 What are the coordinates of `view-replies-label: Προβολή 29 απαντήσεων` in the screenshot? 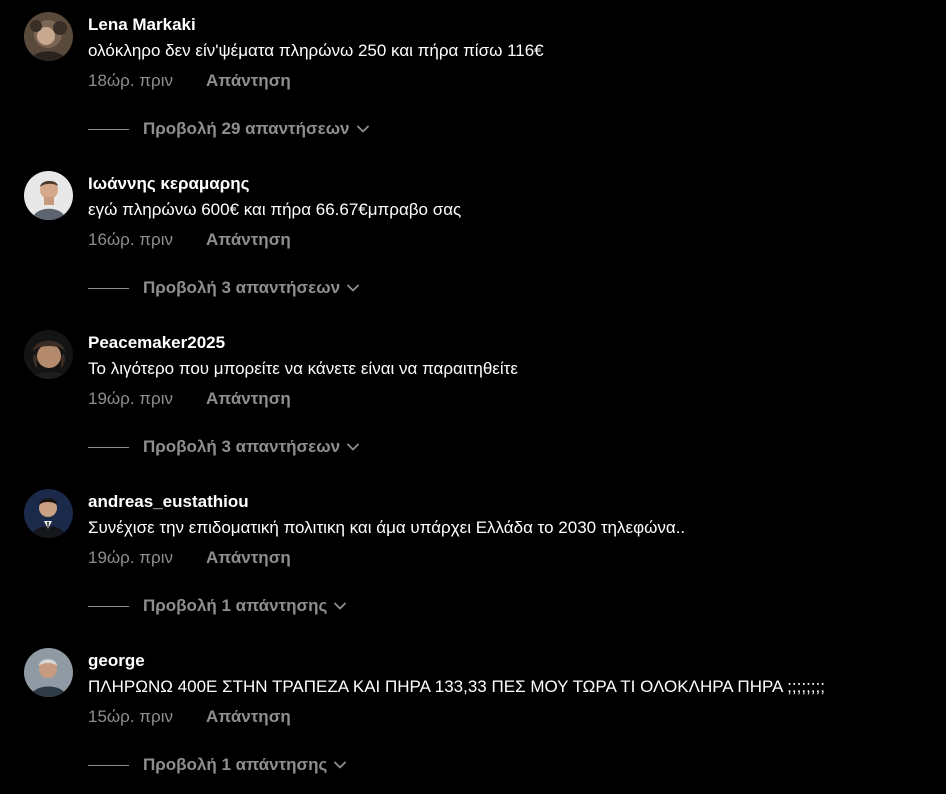 It's located at (246, 128).